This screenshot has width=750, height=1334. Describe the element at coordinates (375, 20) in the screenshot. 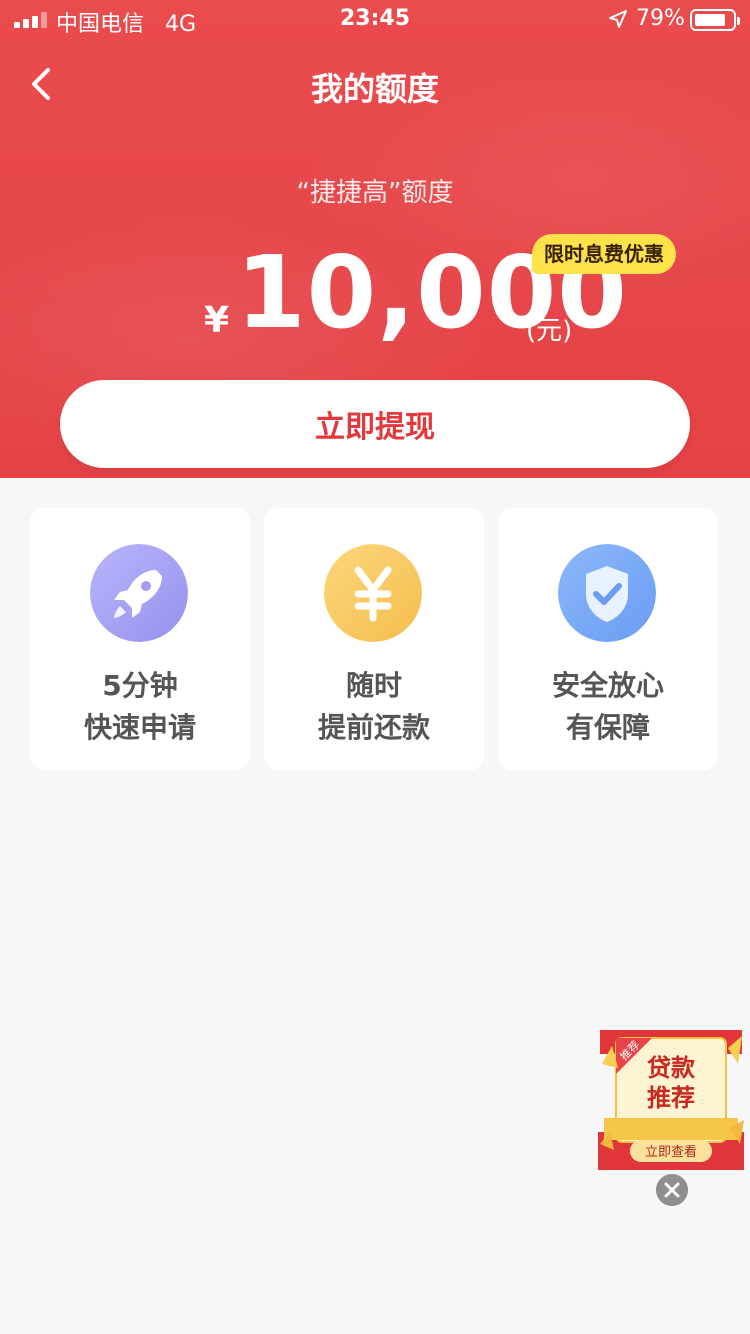

I see `status-bar: 中国电信 4G 23:45 79%` at that location.